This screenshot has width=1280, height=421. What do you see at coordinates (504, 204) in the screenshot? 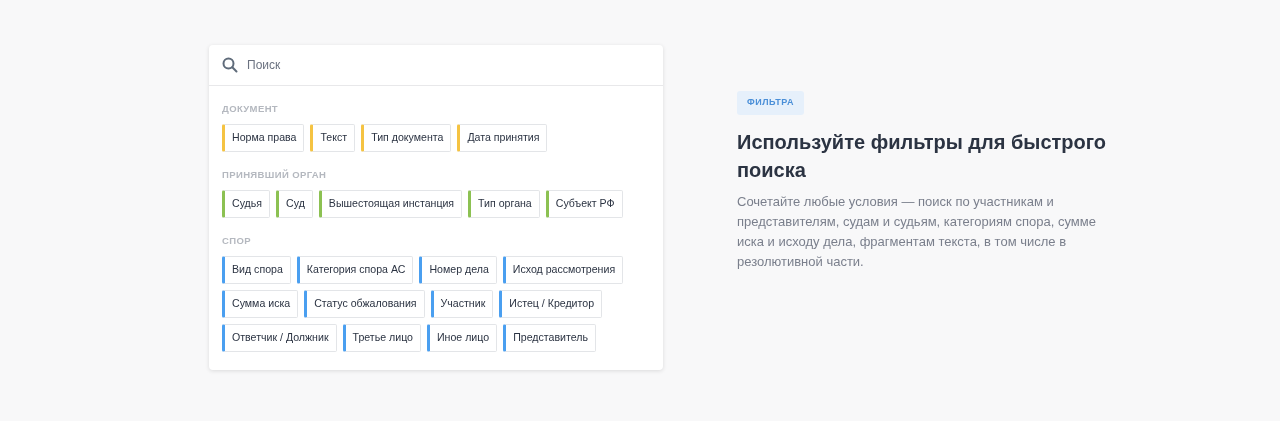
I see `filter-chip: Тип органа` at bounding box center [504, 204].